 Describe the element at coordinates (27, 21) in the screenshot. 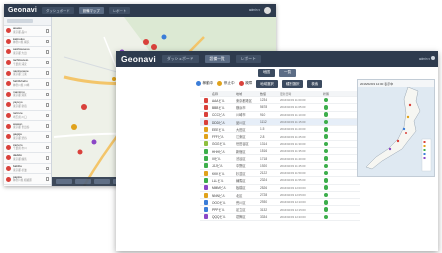

I see `sidebar-search` at that location.